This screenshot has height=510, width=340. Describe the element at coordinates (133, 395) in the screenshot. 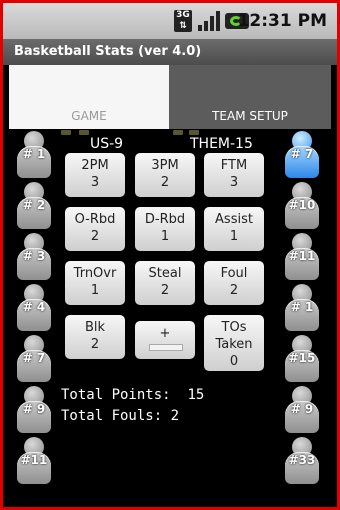

I see `total-points: Total Points: 15` at that location.